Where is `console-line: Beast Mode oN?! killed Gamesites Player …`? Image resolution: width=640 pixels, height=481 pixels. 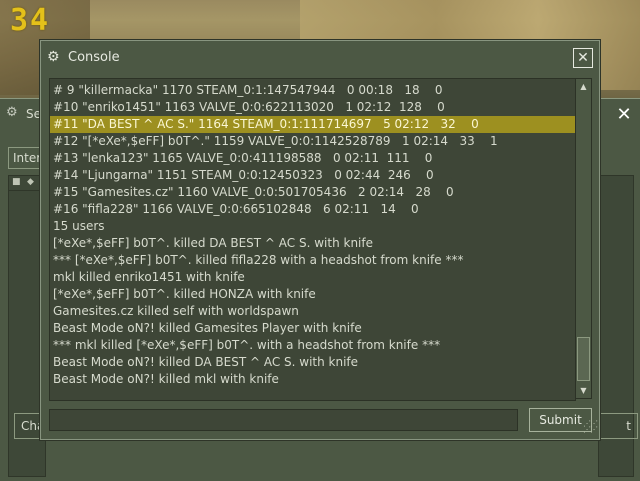
console-line: Beast Mode oN?! killed Gamesites Player … is located at coordinates (312, 328).